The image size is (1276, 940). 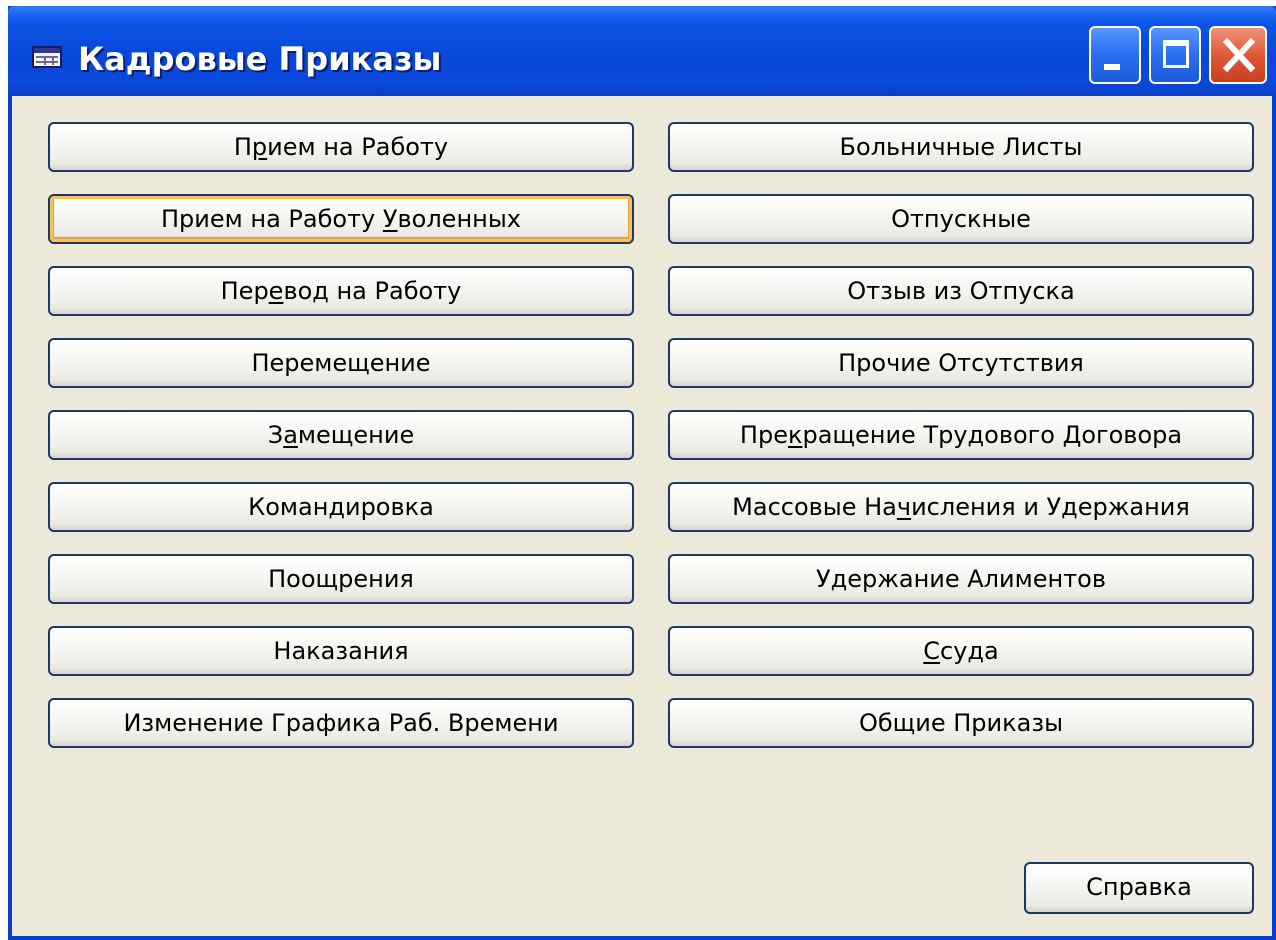 I want to click on button-label: Прием на Работу, so click(x=341, y=147).